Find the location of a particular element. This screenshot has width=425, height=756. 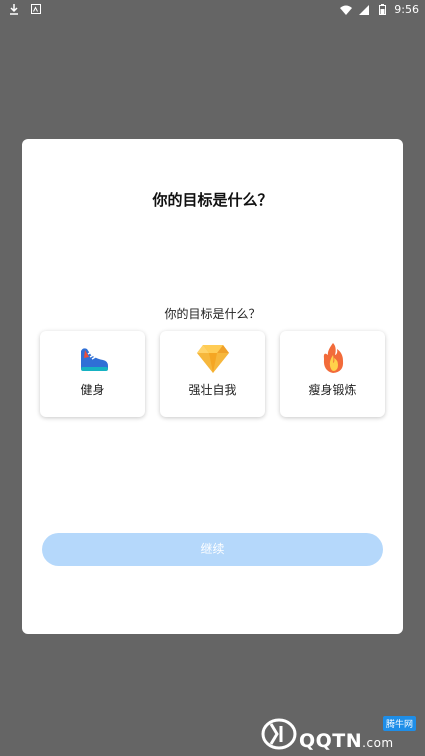

option-label: 强壮自我 is located at coordinates (212, 390).